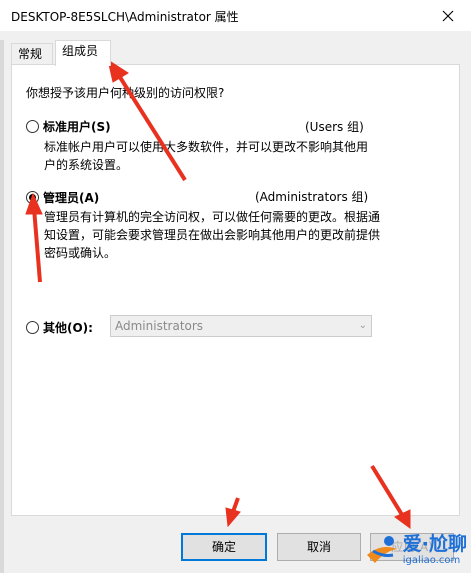 The width and height of the screenshot is (471, 573). I want to click on watermark: 爱·尬聊 igaliao.com, so click(415, 550).